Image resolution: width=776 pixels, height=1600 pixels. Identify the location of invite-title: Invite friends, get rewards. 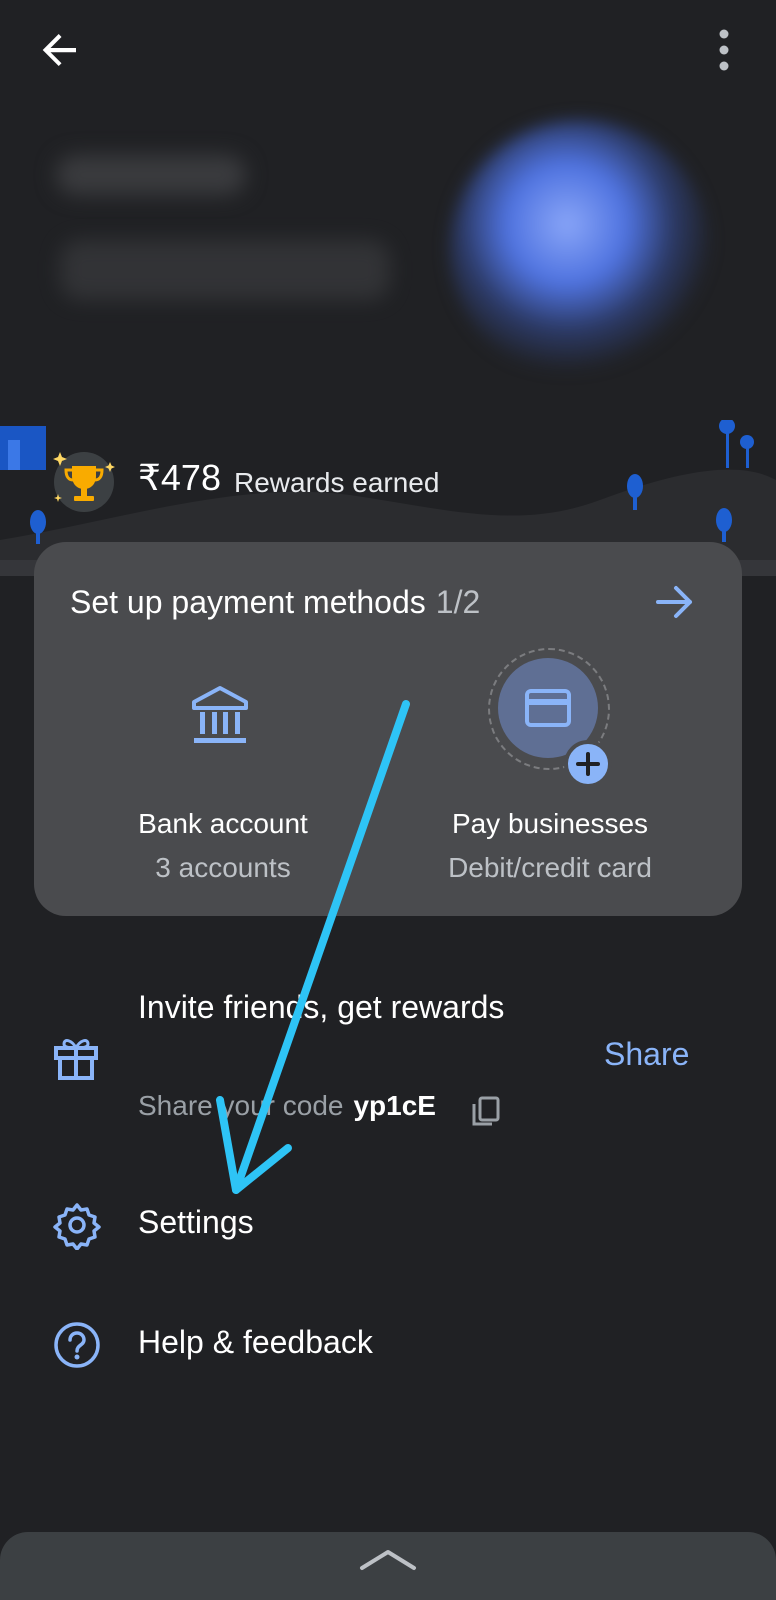
(358, 1007).